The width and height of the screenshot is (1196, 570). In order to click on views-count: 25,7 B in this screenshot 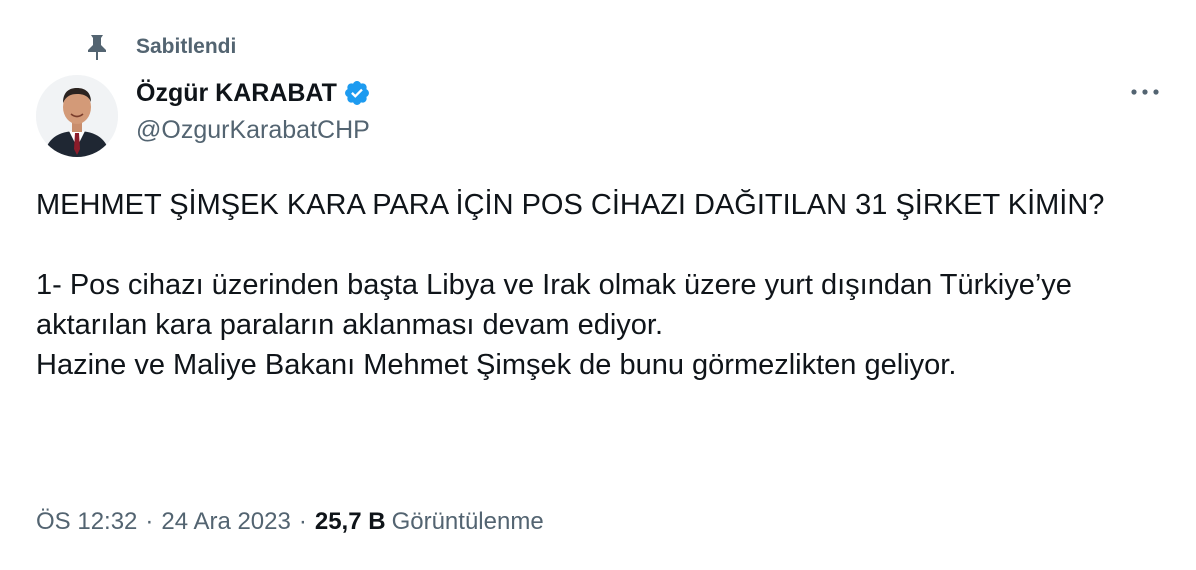, I will do `click(350, 522)`.